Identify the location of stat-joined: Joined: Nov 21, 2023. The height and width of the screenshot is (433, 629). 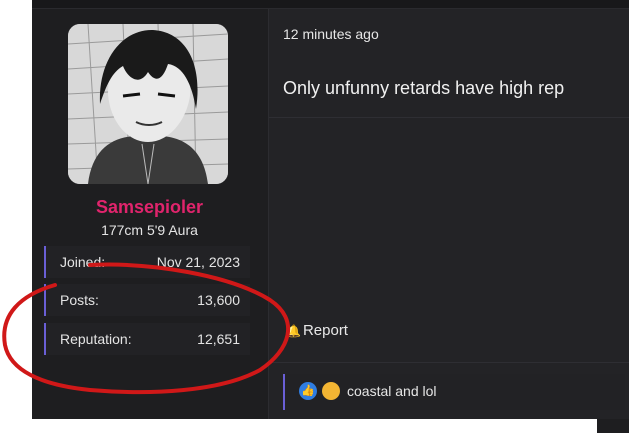
(147, 262).